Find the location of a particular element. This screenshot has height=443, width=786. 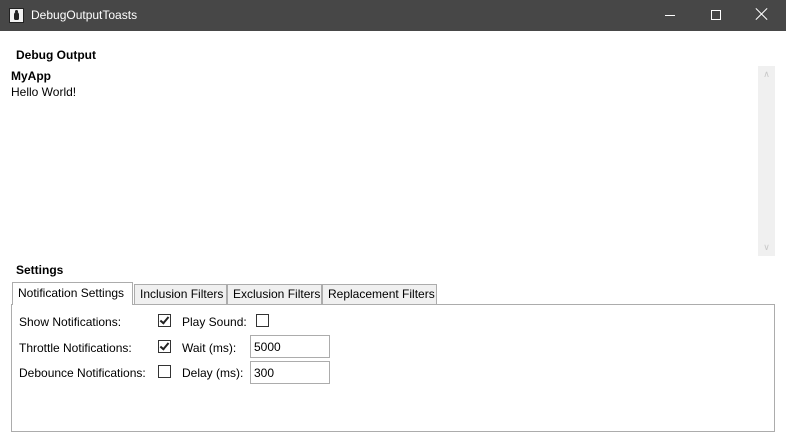

title-bar: DebugOutputToasts is located at coordinates (393, 15).